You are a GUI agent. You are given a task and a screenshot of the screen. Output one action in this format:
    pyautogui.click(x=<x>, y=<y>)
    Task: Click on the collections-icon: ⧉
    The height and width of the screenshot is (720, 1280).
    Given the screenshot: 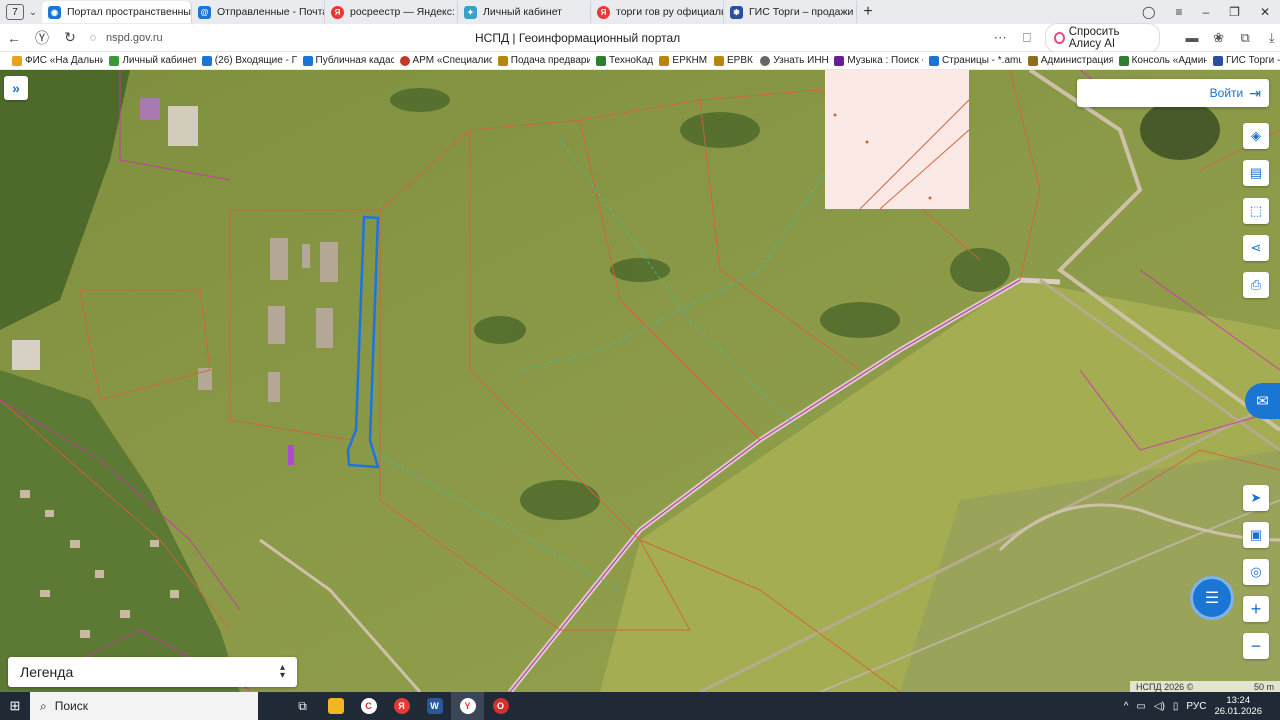 What is the action you would take?
    pyautogui.click(x=1245, y=38)
    